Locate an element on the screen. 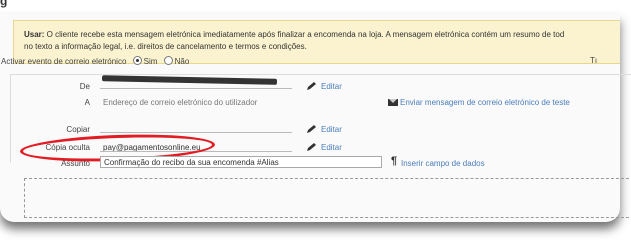 The image size is (631, 248). paragraph-icon: ¶ is located at coordinates (394, 161).